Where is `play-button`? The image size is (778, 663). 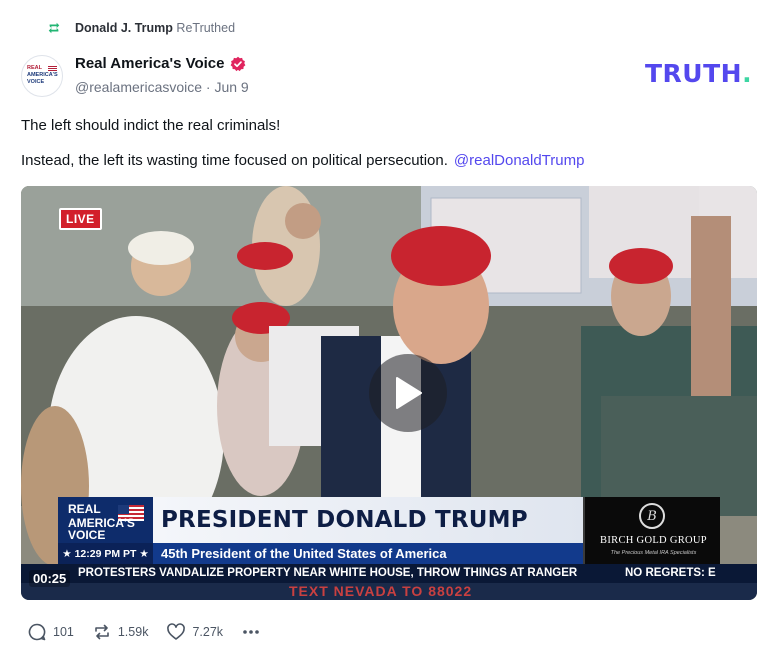 play-button is located at coordinates (408, 393).